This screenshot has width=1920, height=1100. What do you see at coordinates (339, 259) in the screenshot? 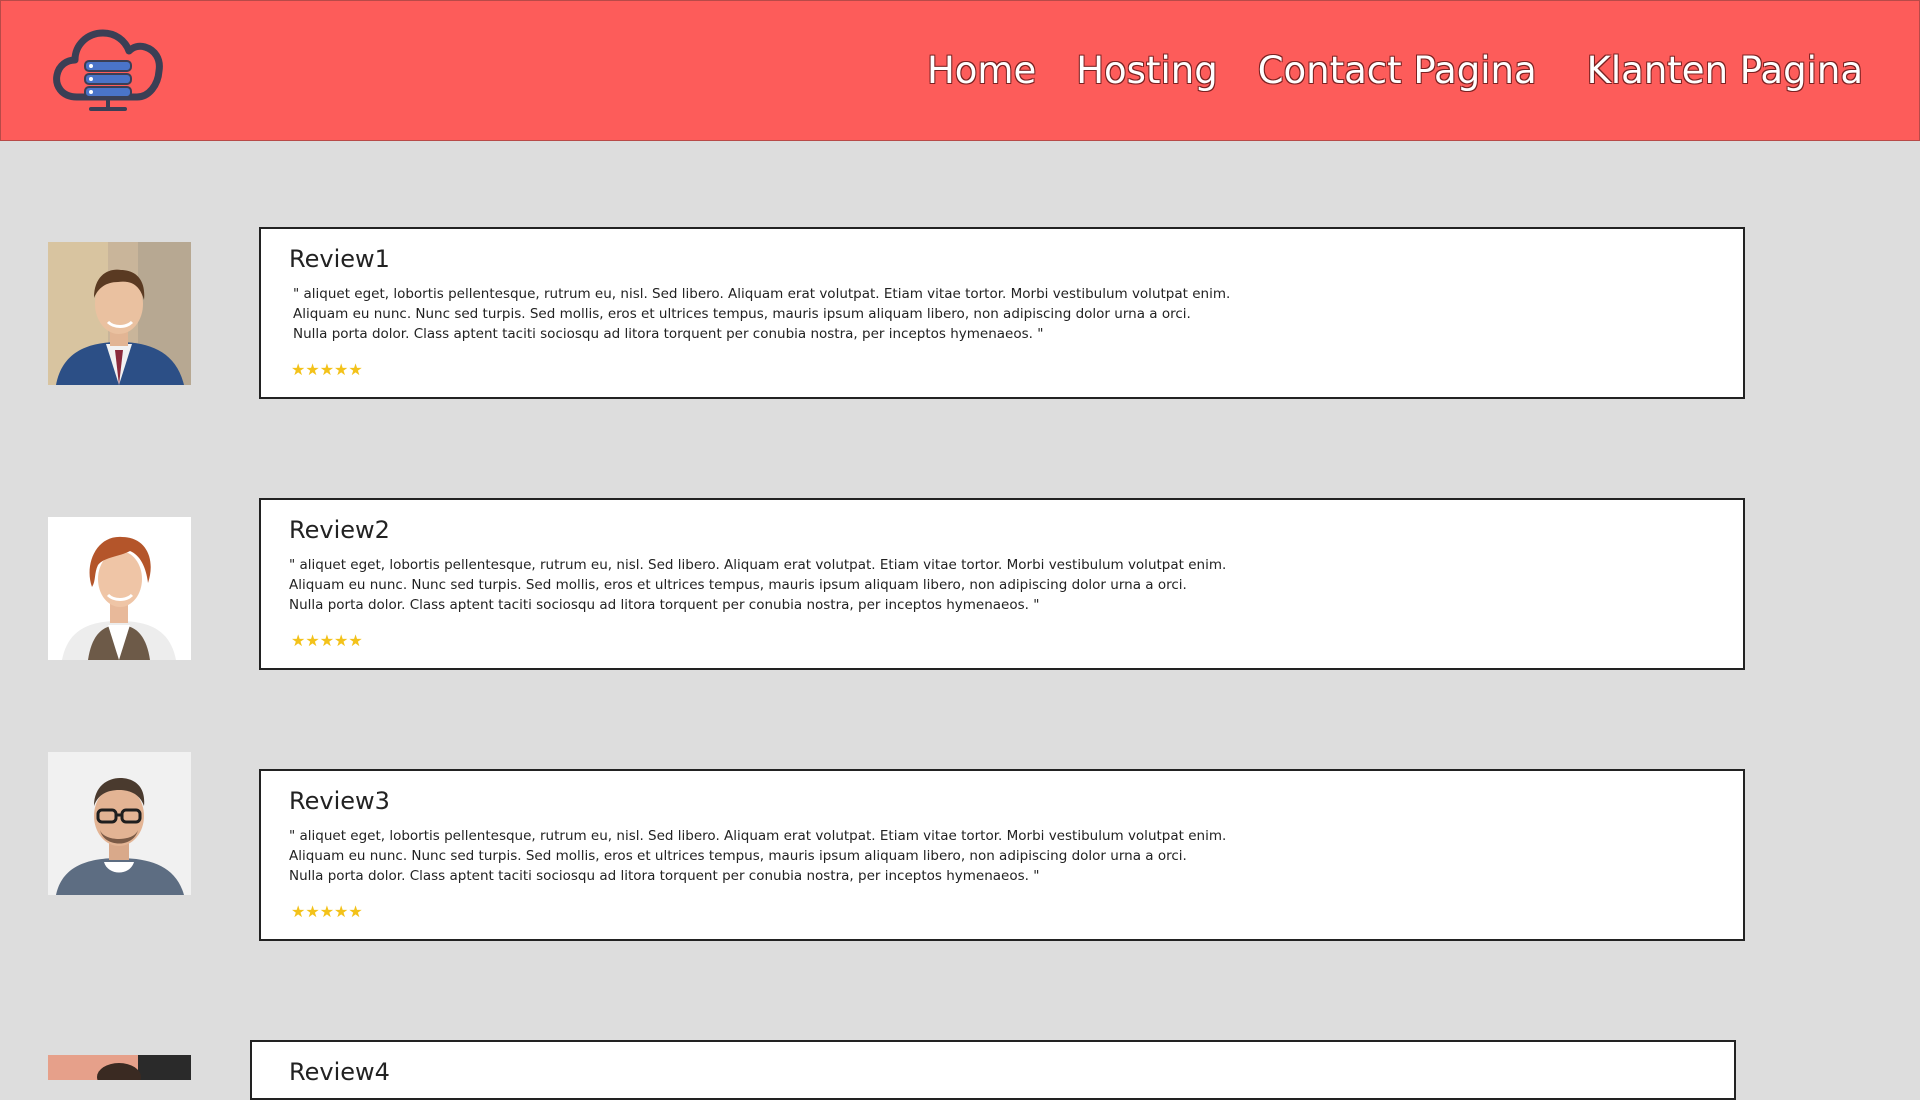
I see `review-title: Review1` at bounding box center [339, 259].